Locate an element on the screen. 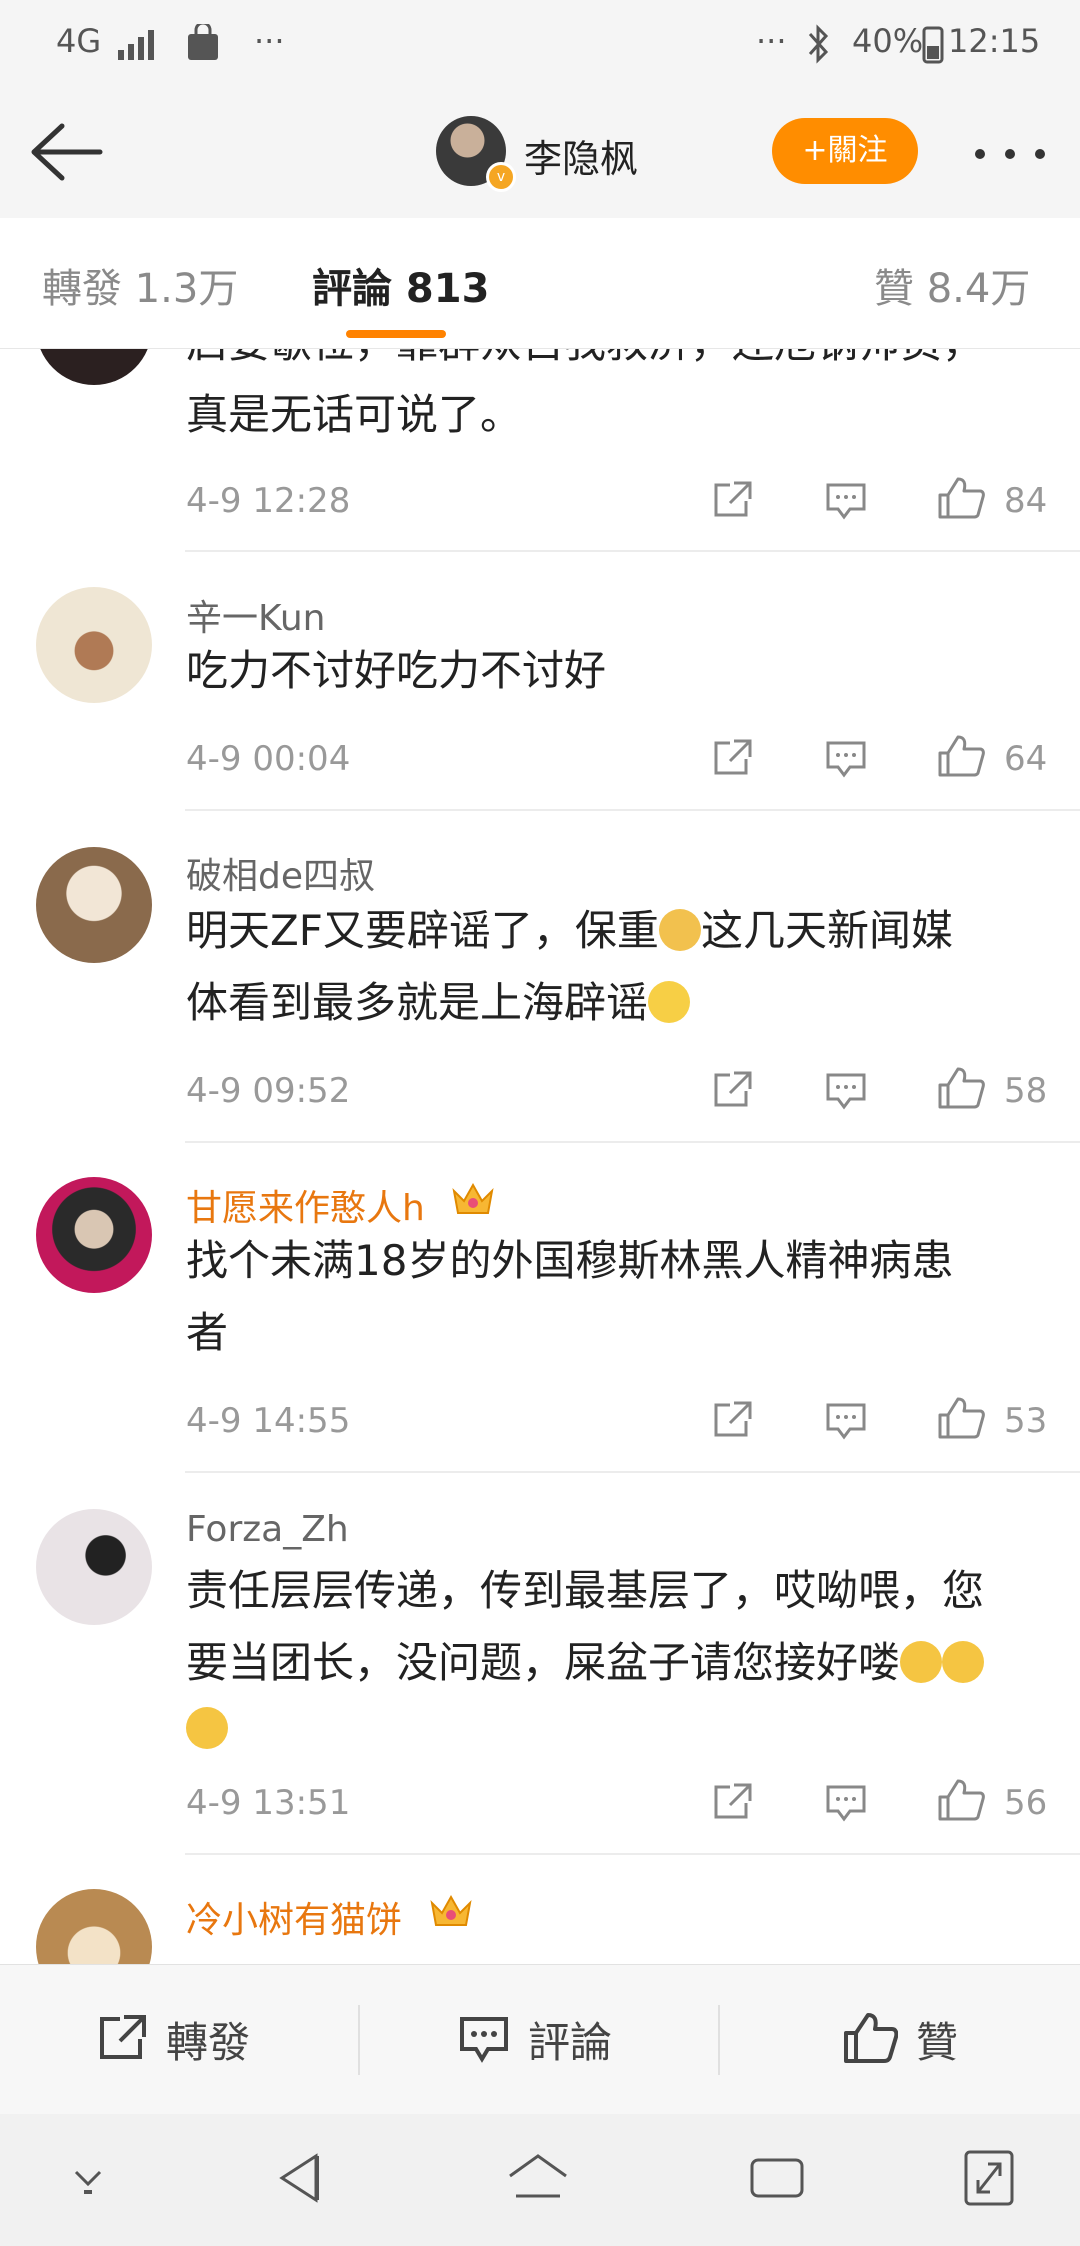 The height and width of the screenshot is (2246, 1080). tab-likes: 贊 8.4万 is located at coordinates (952, 285).